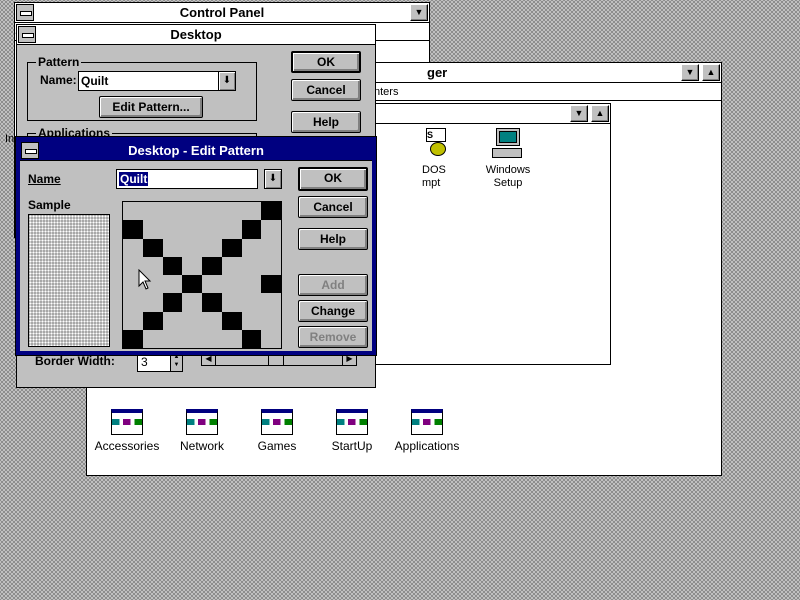 The image size is (800, 600). I want to click on pattern-name-value: Quilt, so click(95, 81).